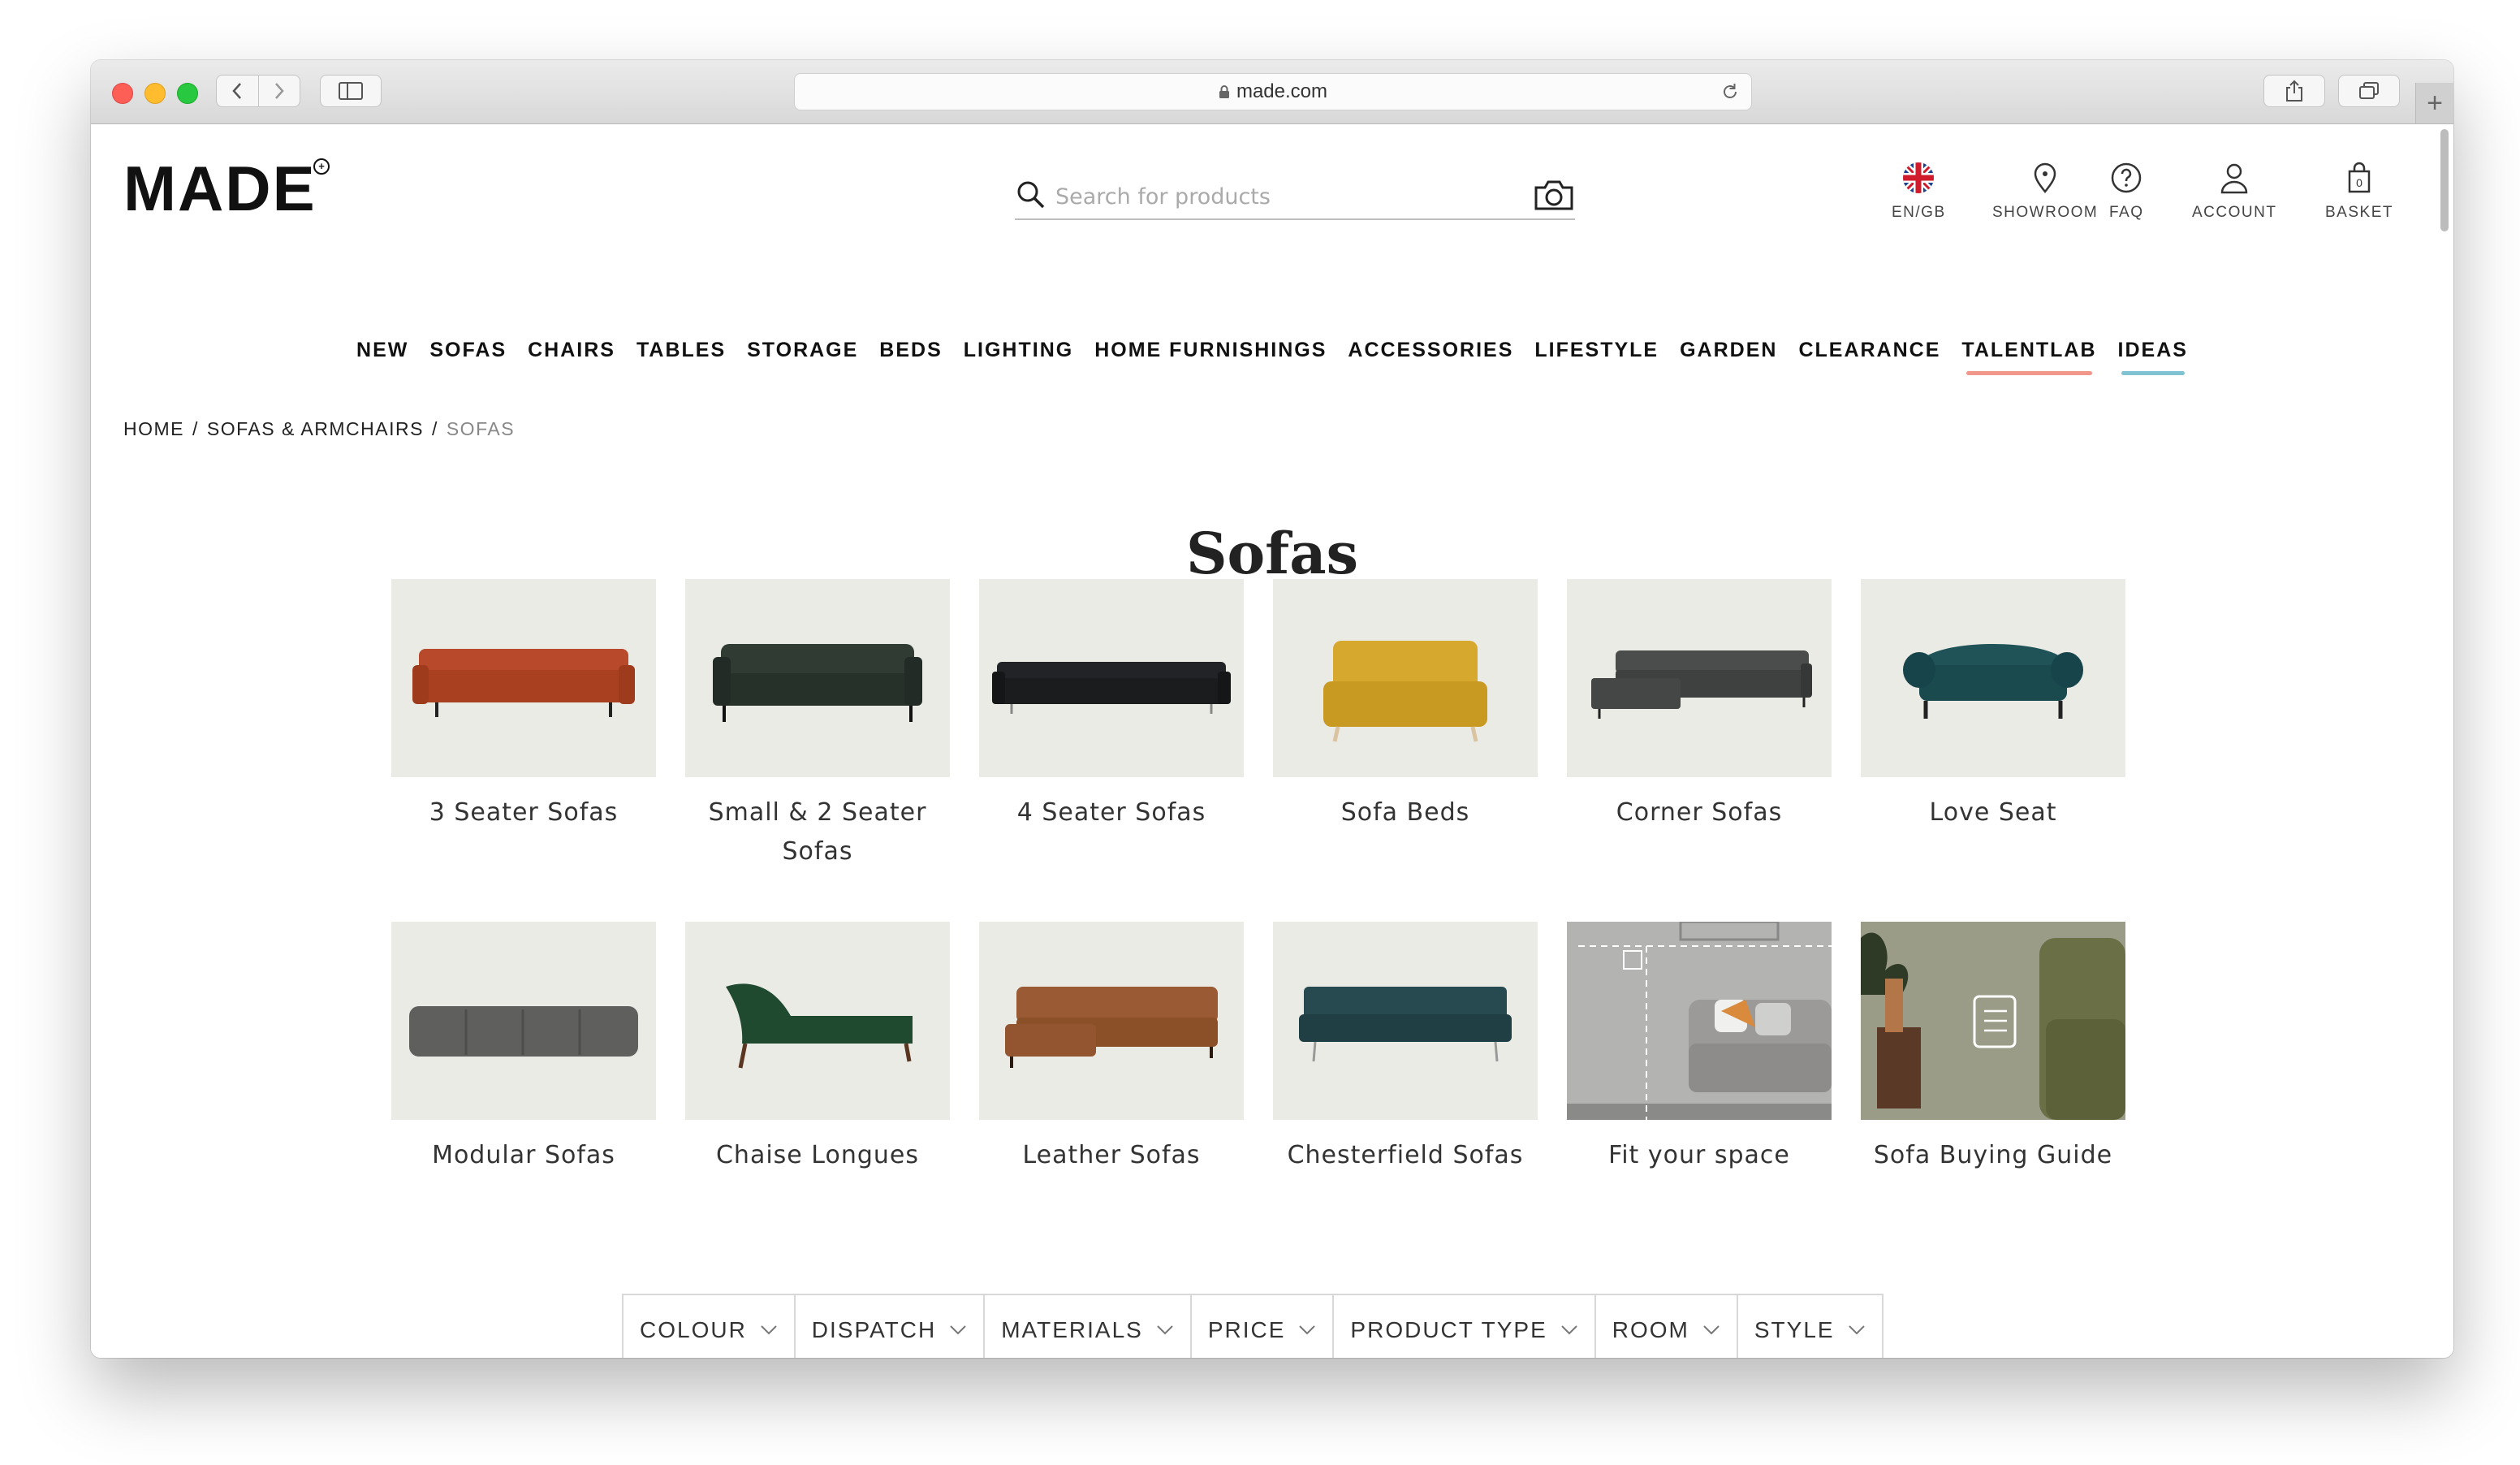 The width and height of the screenshot is (2520, 1465). What do you see at coordinates (1072, 1329) in the screenshot?
I see `filter-label: MATERIALS` at bounding box center [1072, 1329].